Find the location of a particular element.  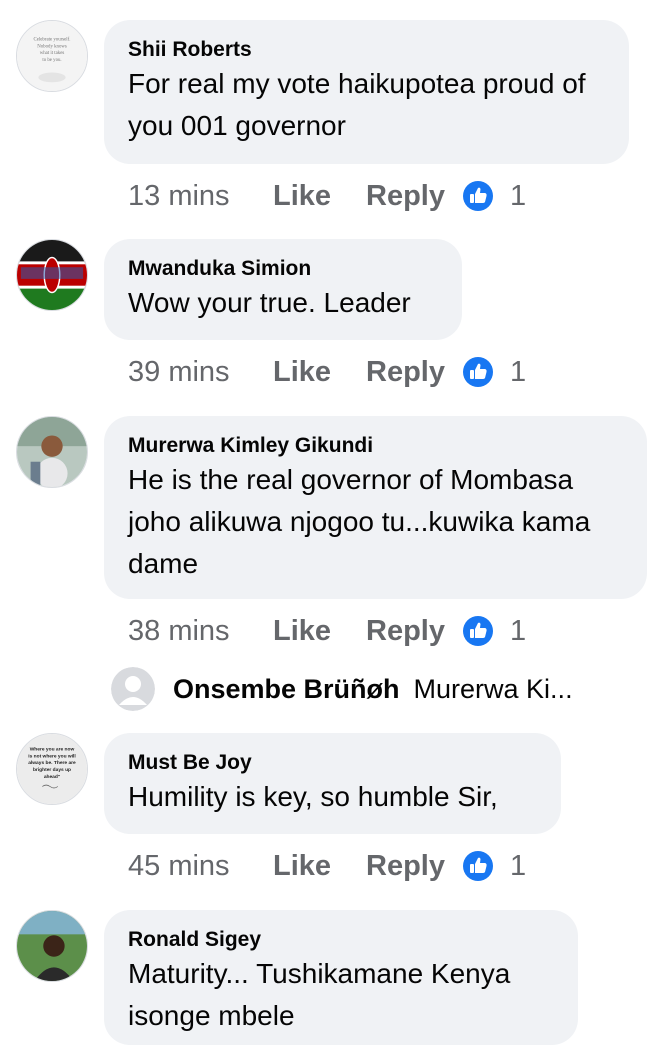

comment-actions: 13 mins Like Reply 1 is located at coordinates (327, 196).